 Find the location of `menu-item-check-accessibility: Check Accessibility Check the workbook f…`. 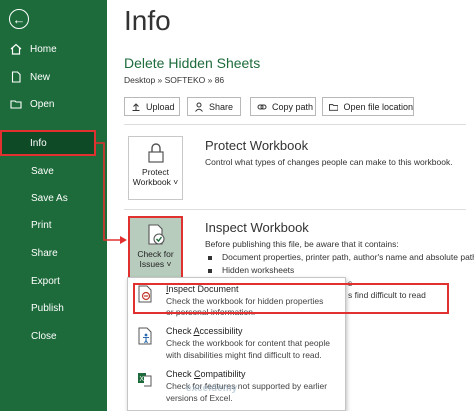

menu-item-check-accessibility: Check Accessibility Check the workbook f… is located at coordinates (236, 345).